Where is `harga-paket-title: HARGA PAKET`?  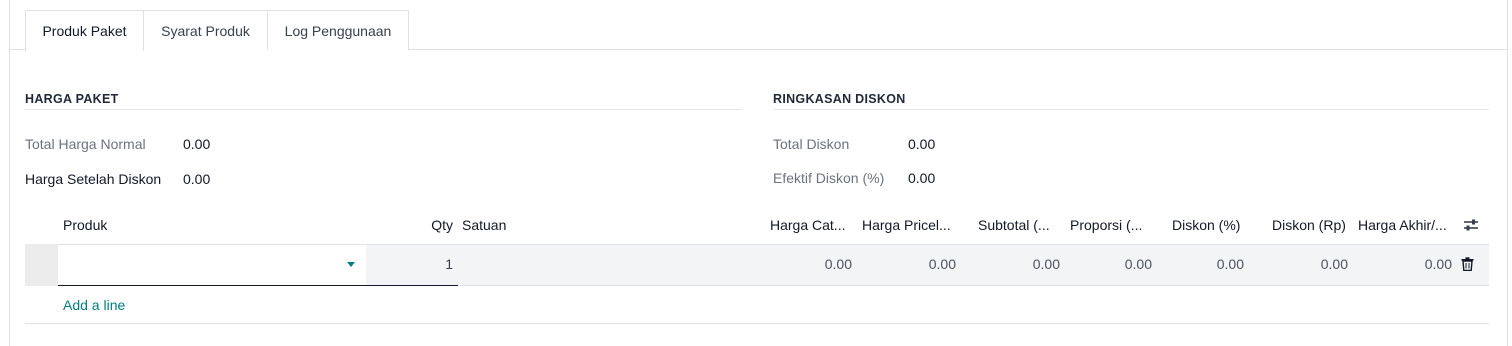 harga-paket-title: HARGA PAKET is located at coordinates (383, 101).